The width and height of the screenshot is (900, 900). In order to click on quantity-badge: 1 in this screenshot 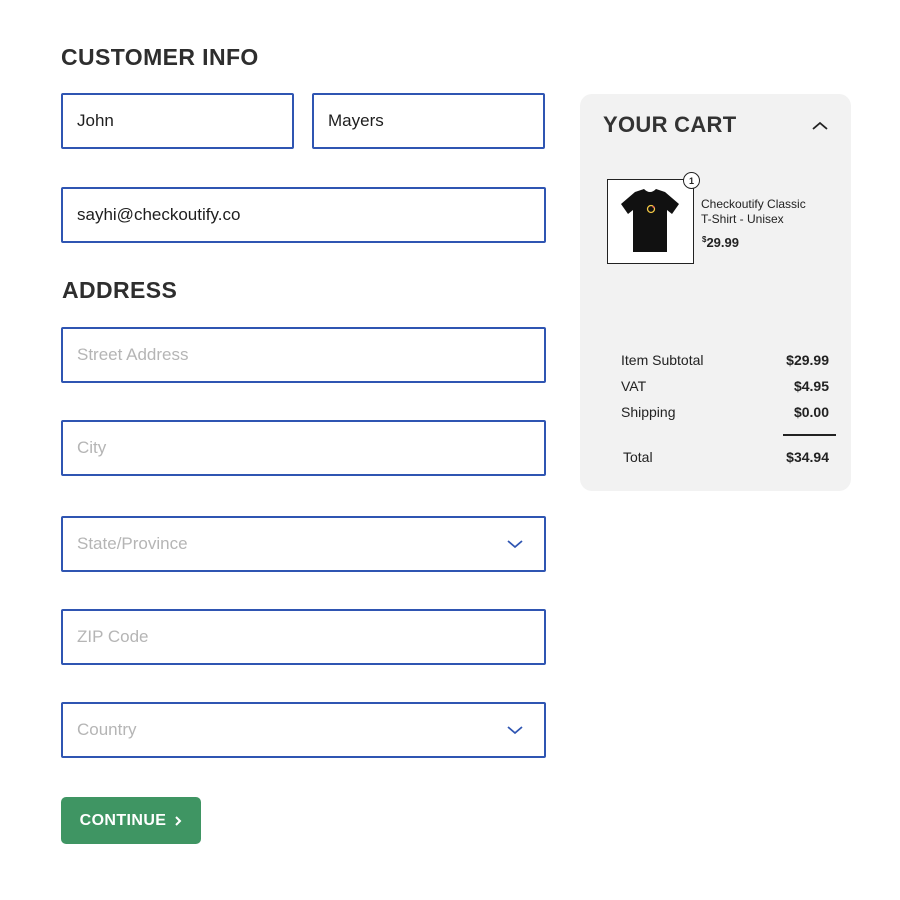, I will do `click(691, 180)`.